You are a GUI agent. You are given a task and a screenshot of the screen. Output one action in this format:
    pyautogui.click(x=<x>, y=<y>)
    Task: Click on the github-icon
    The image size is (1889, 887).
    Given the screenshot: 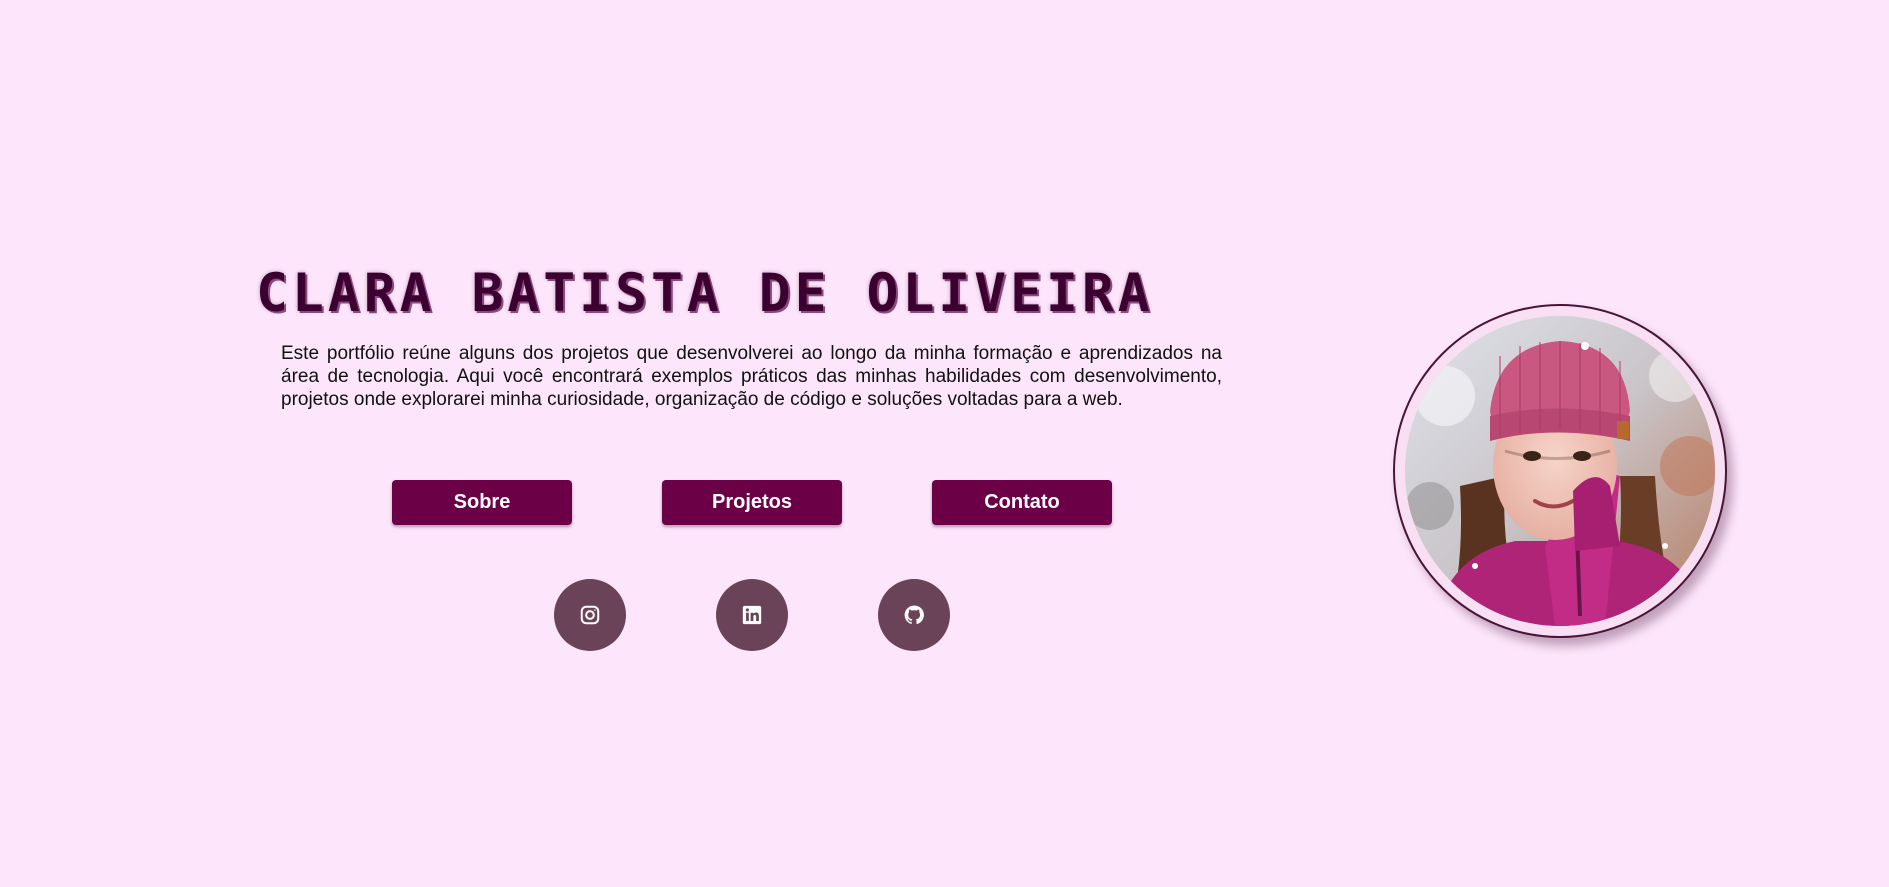 What is the action you would take?
    pyautogui.click(x=914, y=615)
    